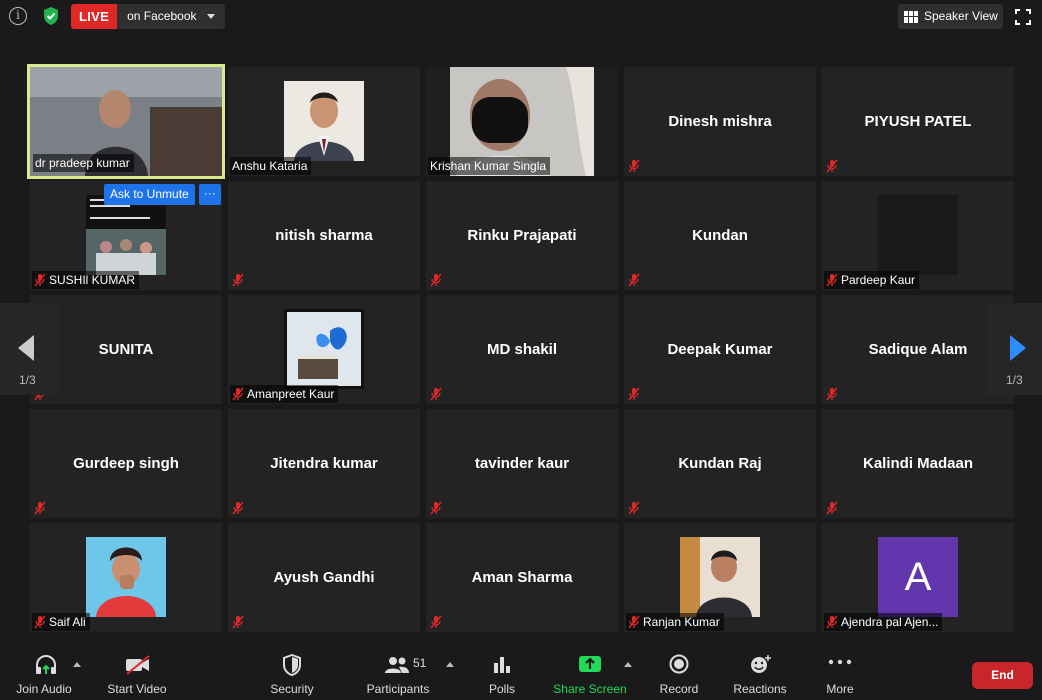 Image resolution: width=1042 pixels, height=700 pixels. I want to click on next-page-button: 1/3, so click(1014, 349).